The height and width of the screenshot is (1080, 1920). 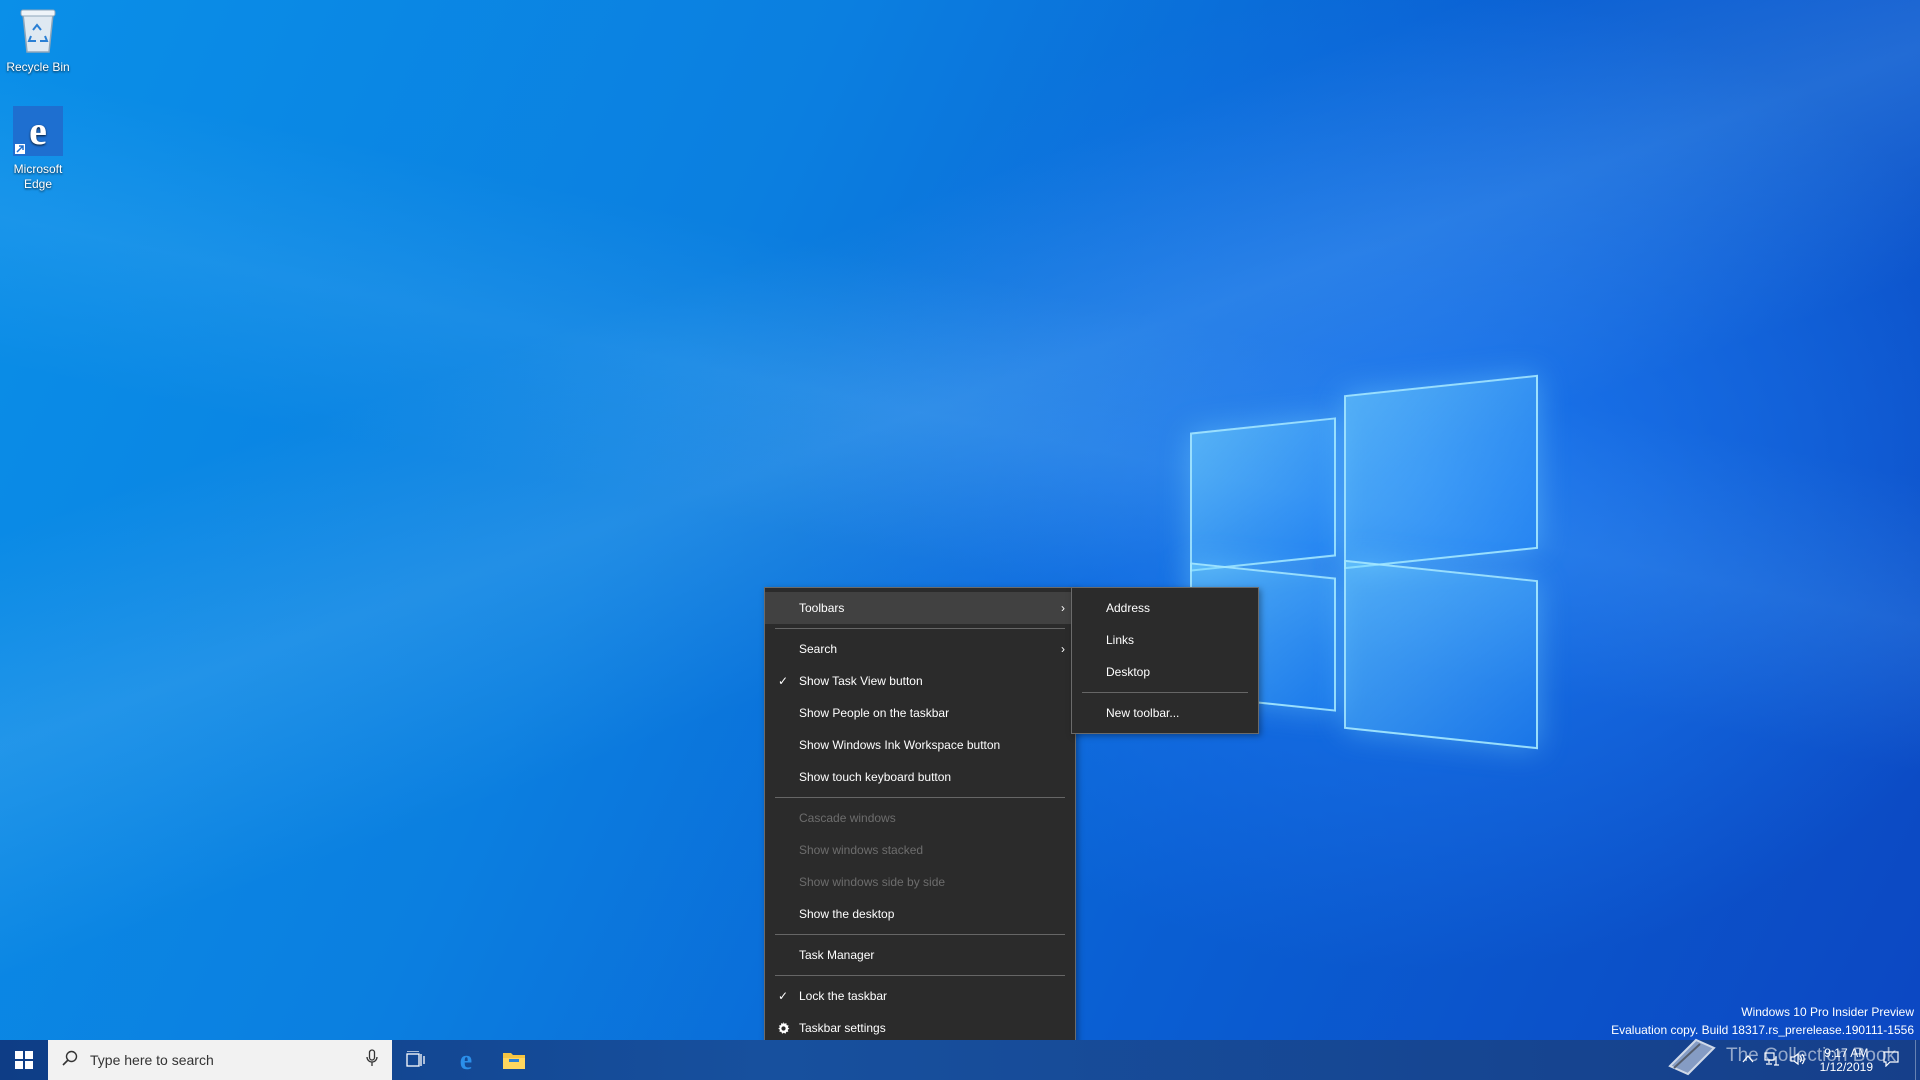 What do you see at coordinates (861, 681) in the screenshot?
I see `menu-item-label: Show Task View button` at bounding box center [861, 681].